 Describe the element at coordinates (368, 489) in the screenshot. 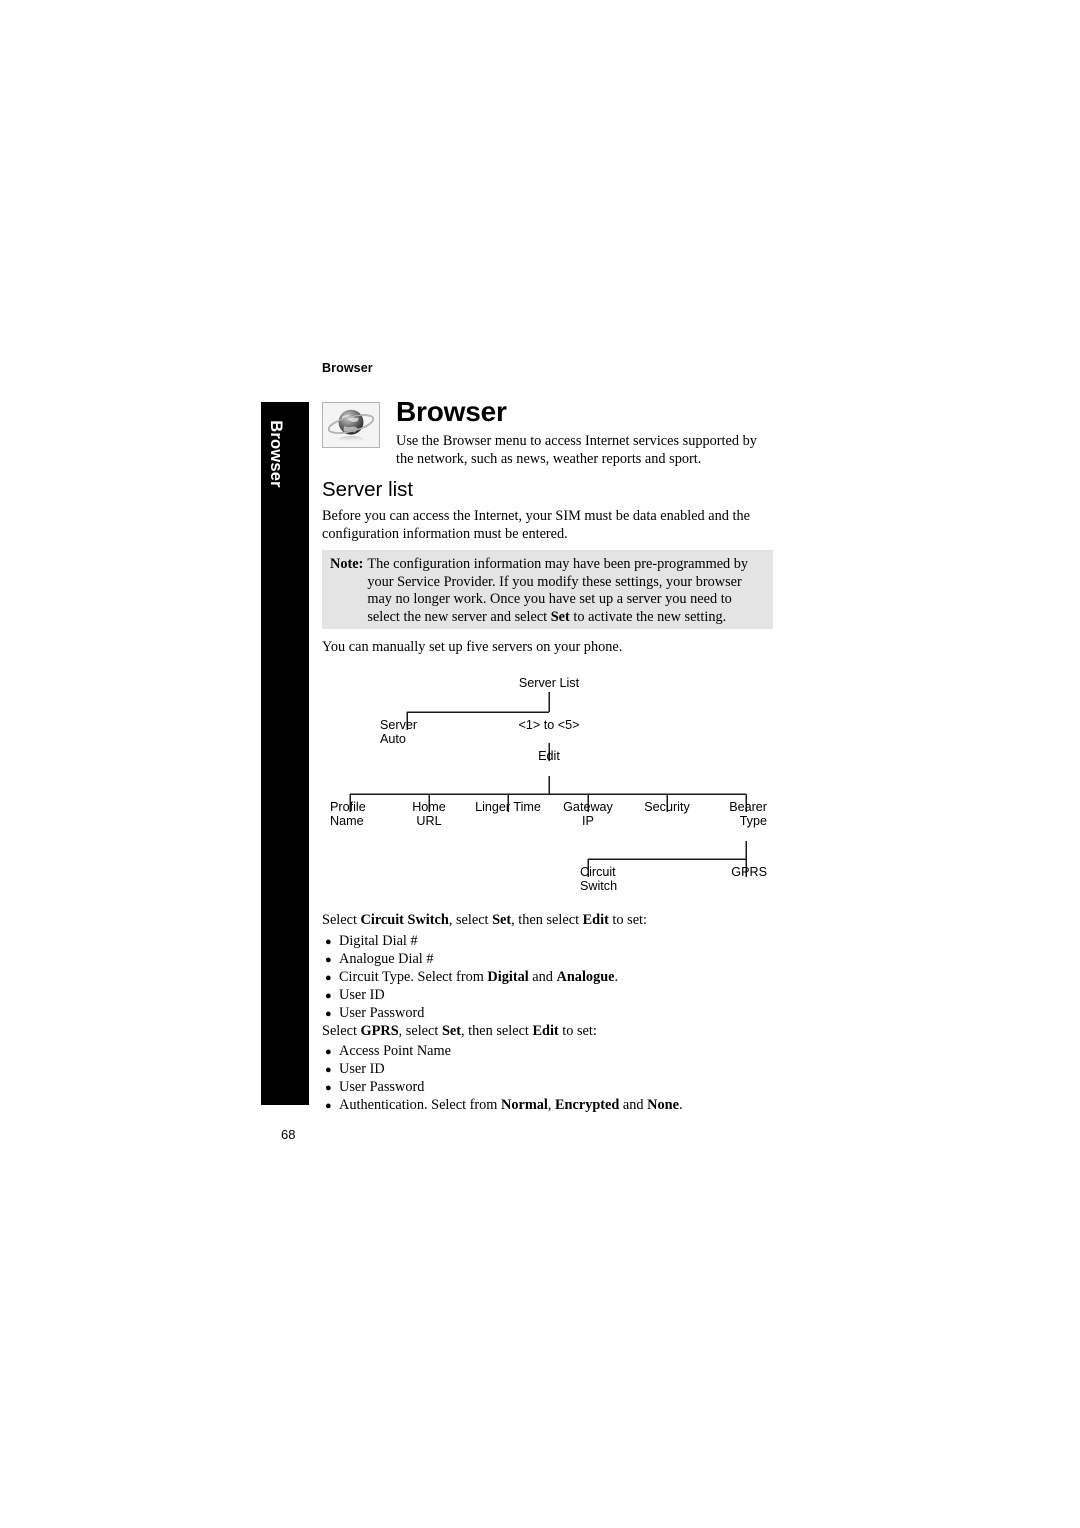

I see `section-heading: Server list` at that location.